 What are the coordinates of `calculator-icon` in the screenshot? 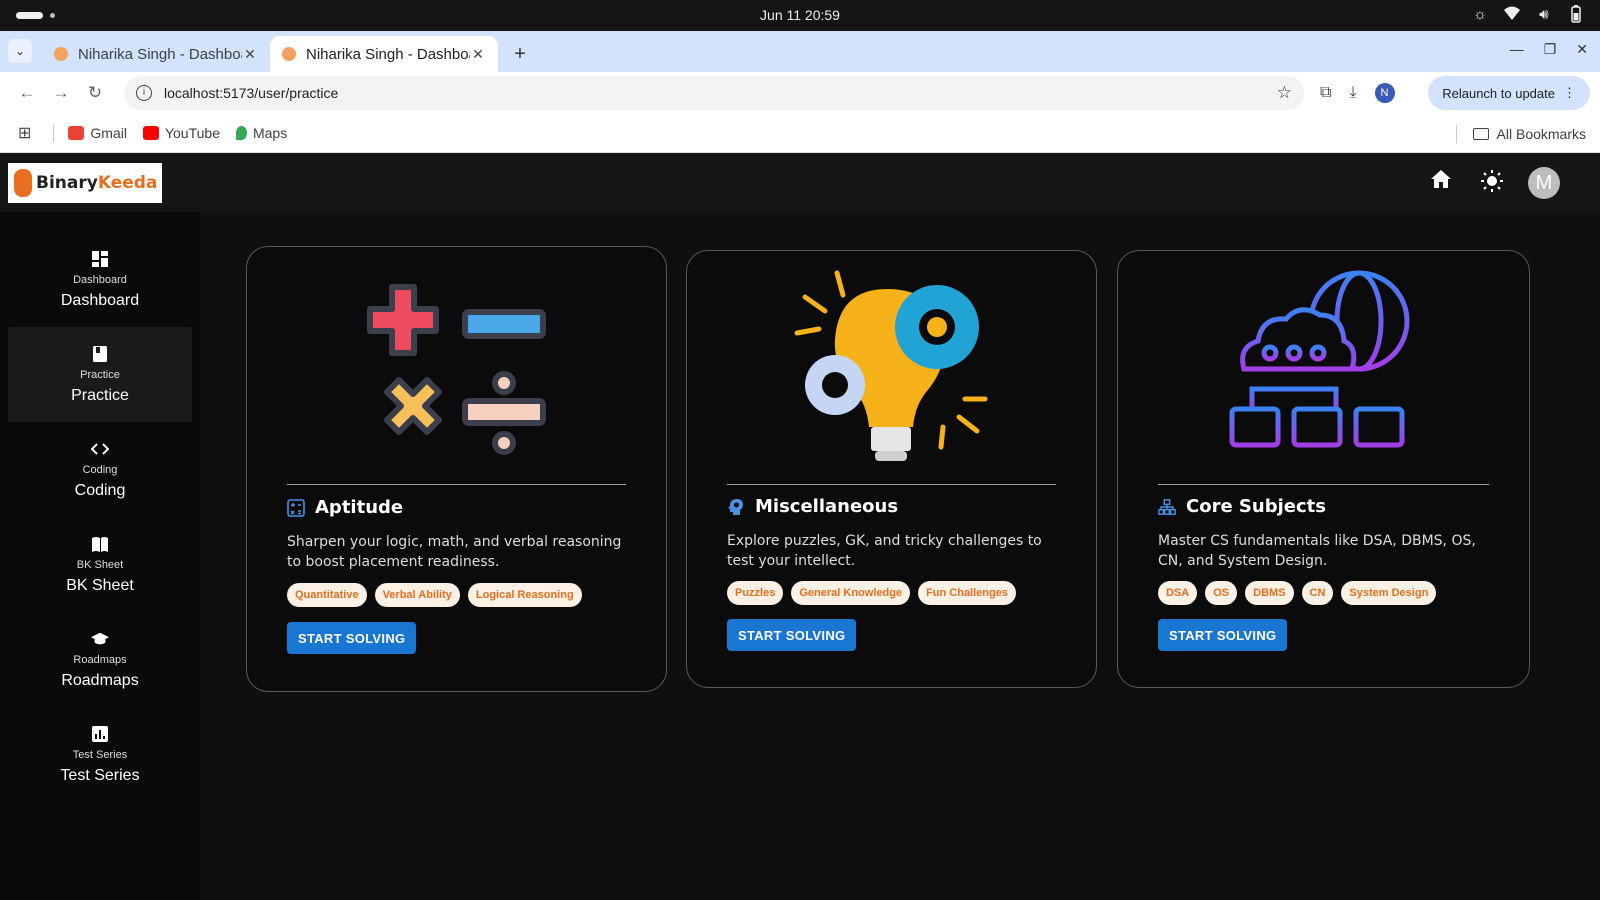 It's located at (296, 507).